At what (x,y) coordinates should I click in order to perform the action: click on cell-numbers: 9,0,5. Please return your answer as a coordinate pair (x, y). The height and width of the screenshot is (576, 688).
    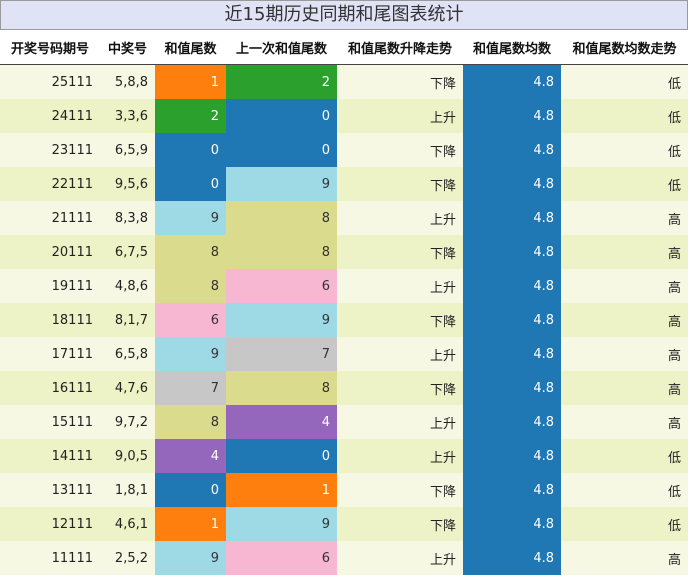
    Looking at the image, I should click on (127, 456).